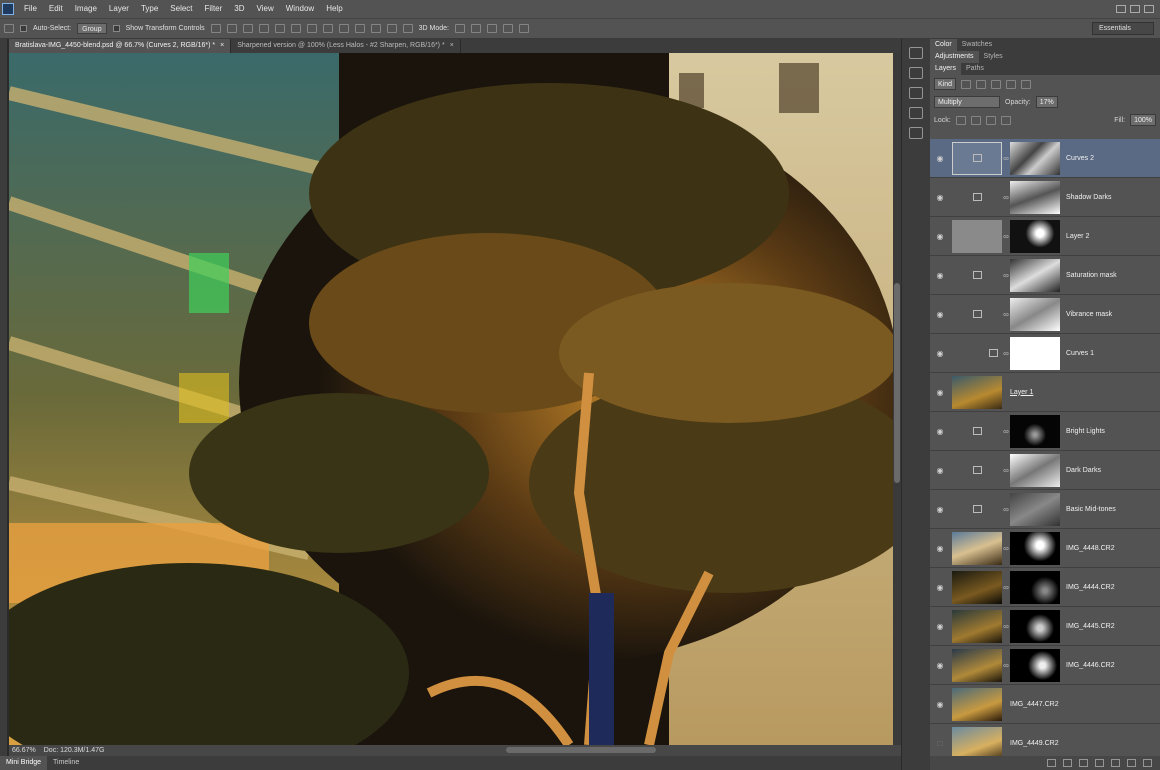  I want to click on layer-row: ◉ ∞ Vibrance mask, so click(1045, 314).